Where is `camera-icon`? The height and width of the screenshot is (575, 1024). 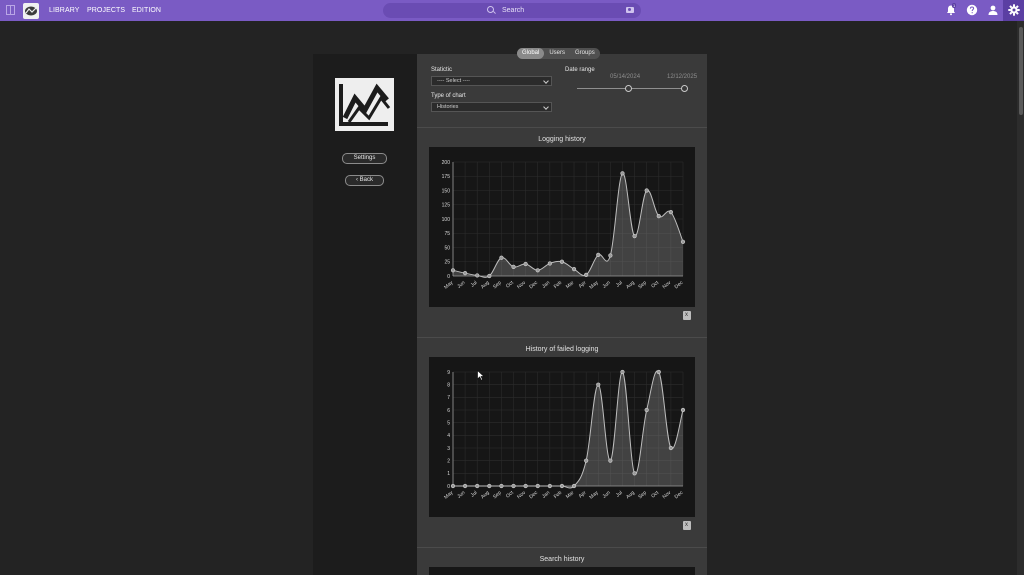 camera-icon is located at coordinates (630, 10).